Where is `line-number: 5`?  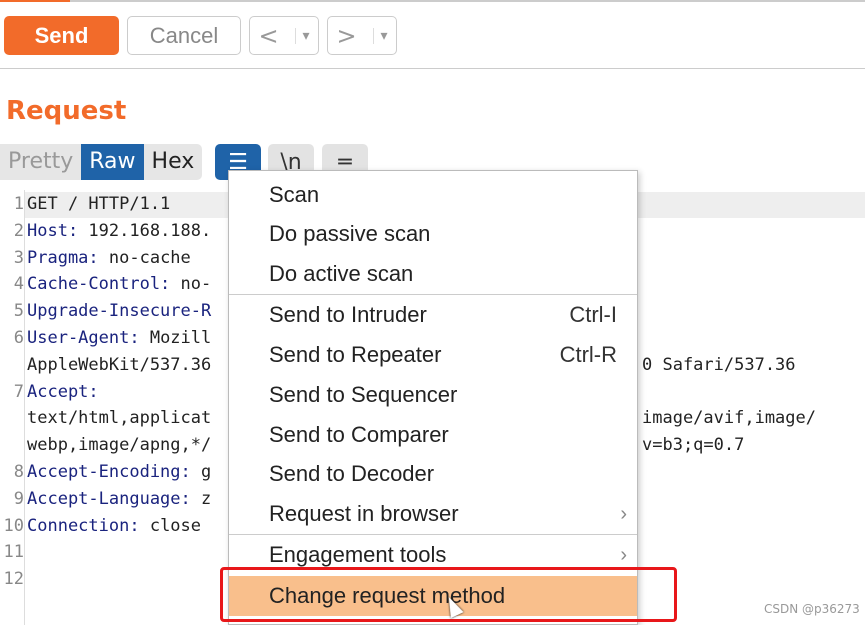 line-number: 5 is located at coordinates (18, 311).